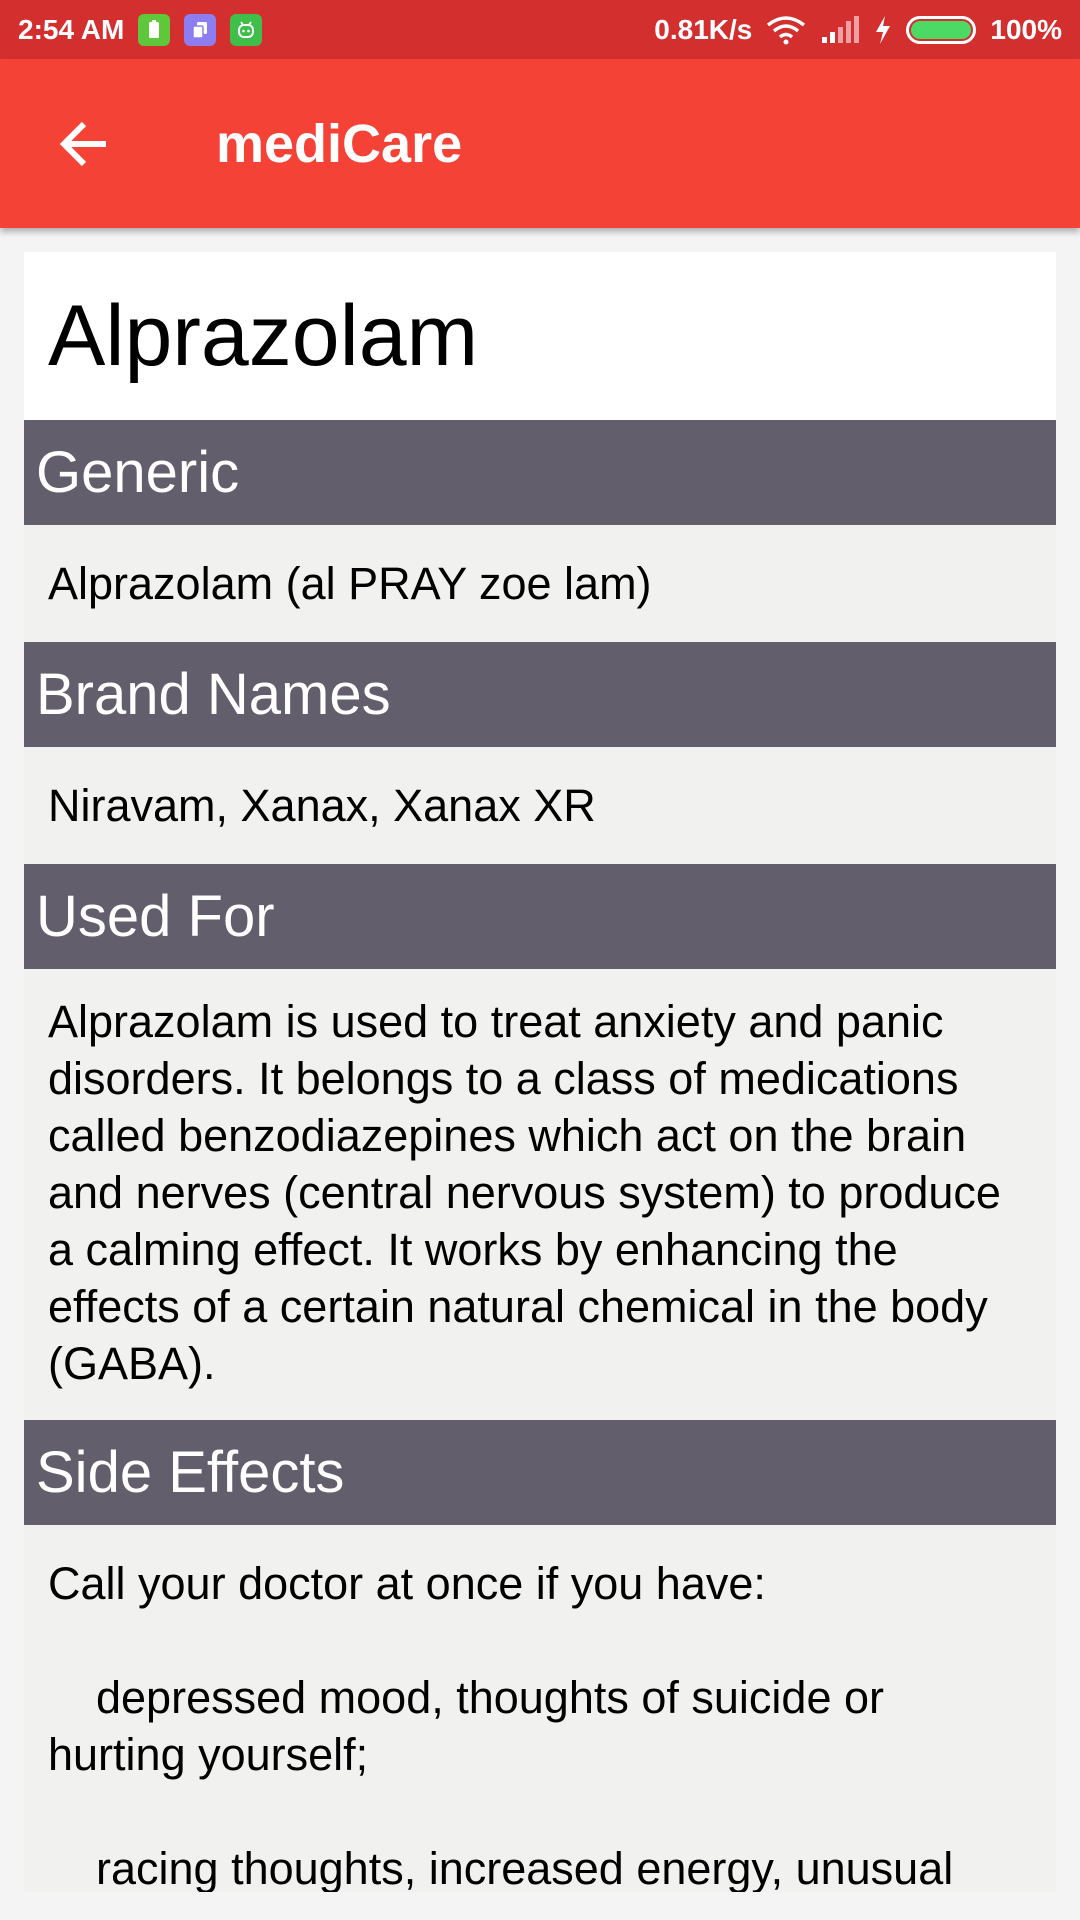  I want to click on generic-section-header: Generic, so click(540, 472).